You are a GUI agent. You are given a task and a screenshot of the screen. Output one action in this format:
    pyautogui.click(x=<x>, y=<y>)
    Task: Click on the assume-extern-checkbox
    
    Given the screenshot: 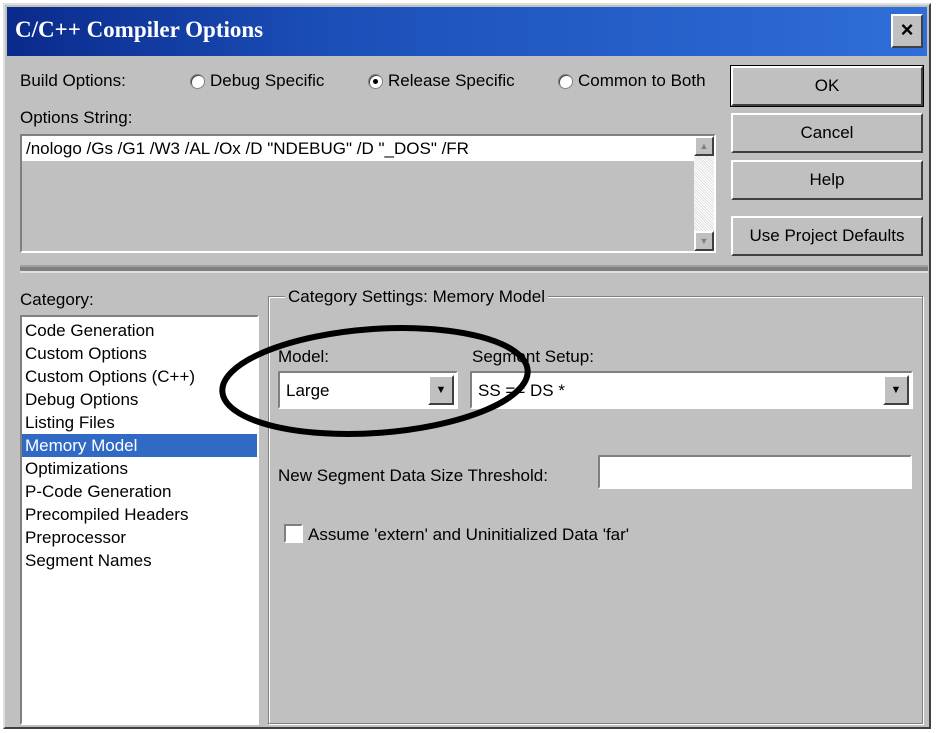 What is the action you would take?
    pyautogui.click(x=293, y=533)
    